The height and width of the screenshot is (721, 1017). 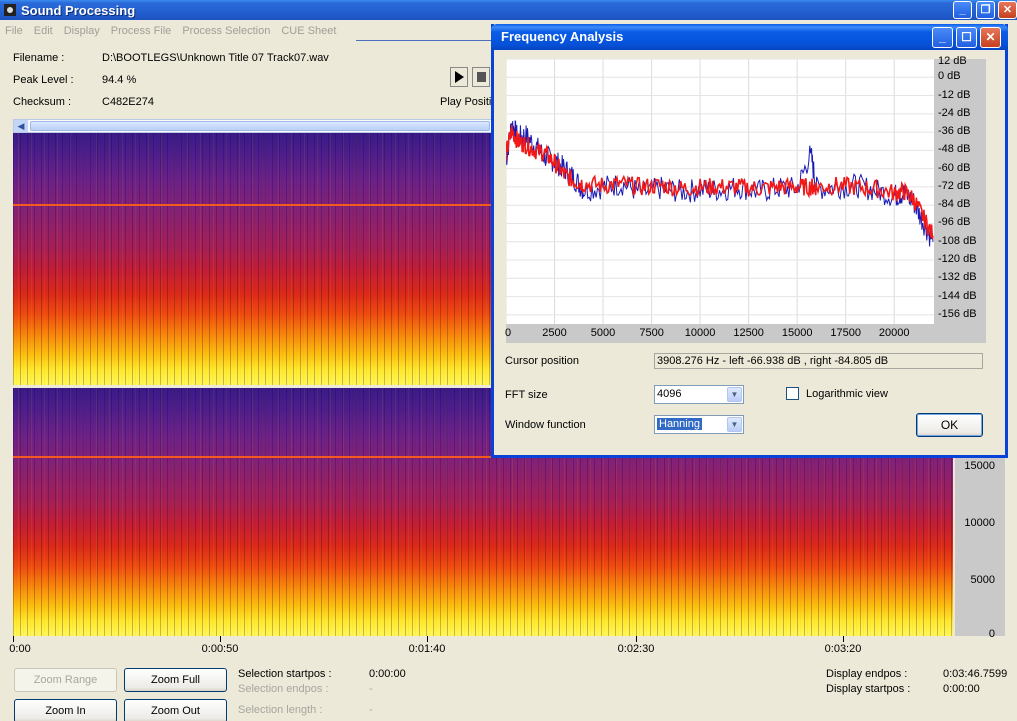 I want to click on main-title-bar: Sound Processing _ ❐ ✕, so click(x=508, y=10).